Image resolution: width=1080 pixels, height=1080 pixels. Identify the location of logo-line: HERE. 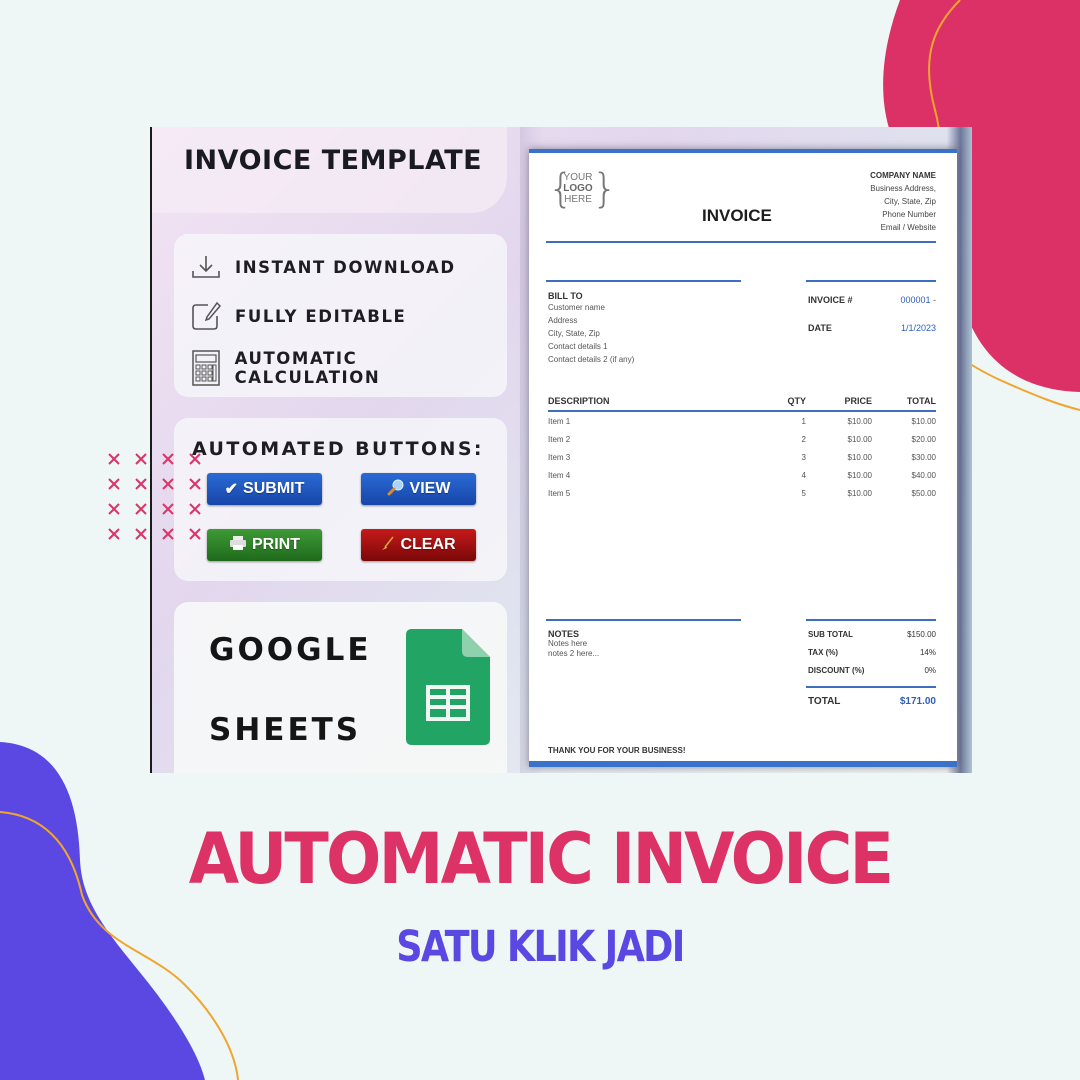
(578, 199).